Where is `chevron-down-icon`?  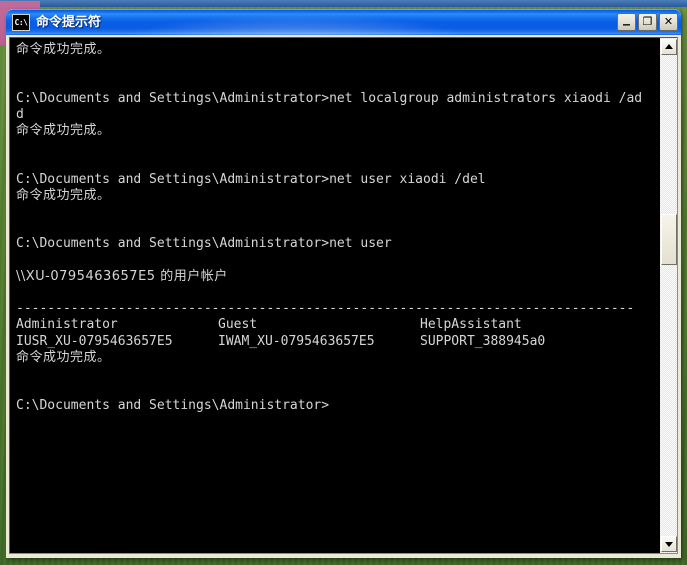
chevron-down-icon is located at coordinates (669, 544).